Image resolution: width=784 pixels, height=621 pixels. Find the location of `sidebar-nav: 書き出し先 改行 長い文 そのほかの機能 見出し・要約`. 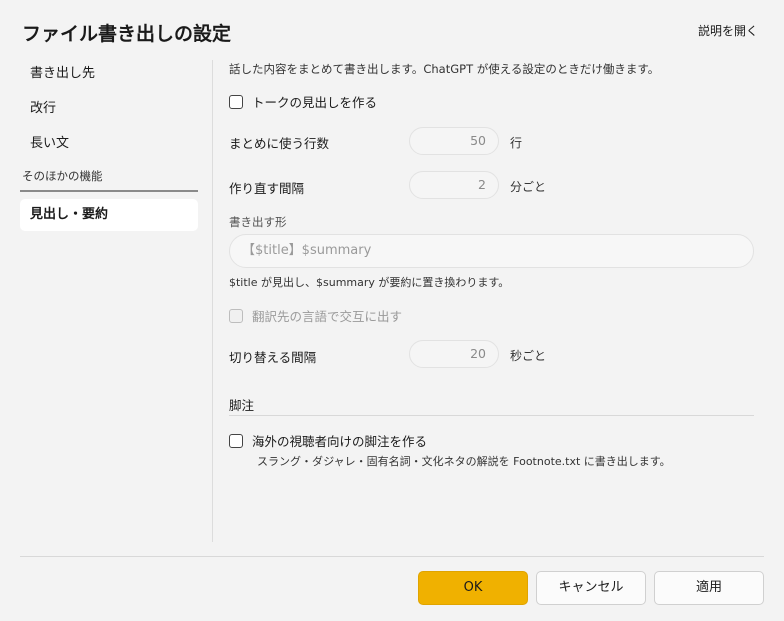

sidebar-nav: 書き出し先 改行 長い文 そのほかの機能 見出し・要約 is located at coordinates (109, 146).